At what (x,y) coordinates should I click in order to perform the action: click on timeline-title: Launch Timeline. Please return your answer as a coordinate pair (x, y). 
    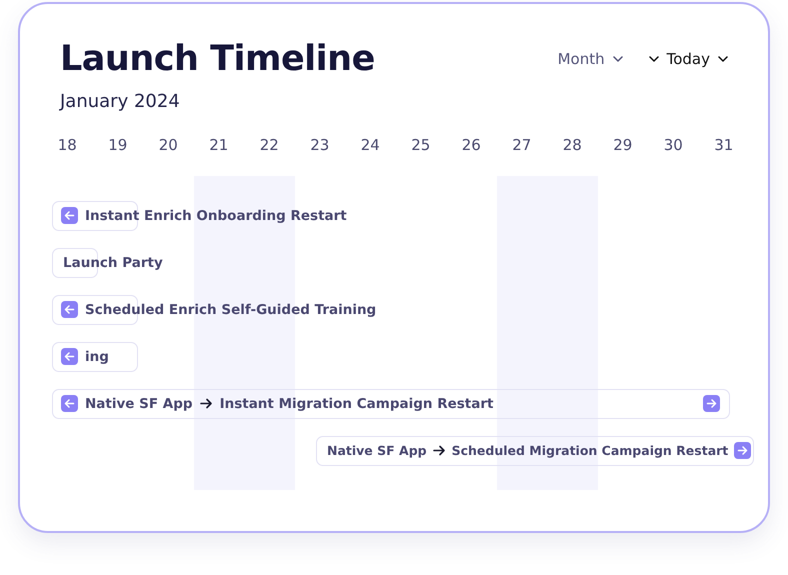
    Looking at the image, I should click on (217, 59).